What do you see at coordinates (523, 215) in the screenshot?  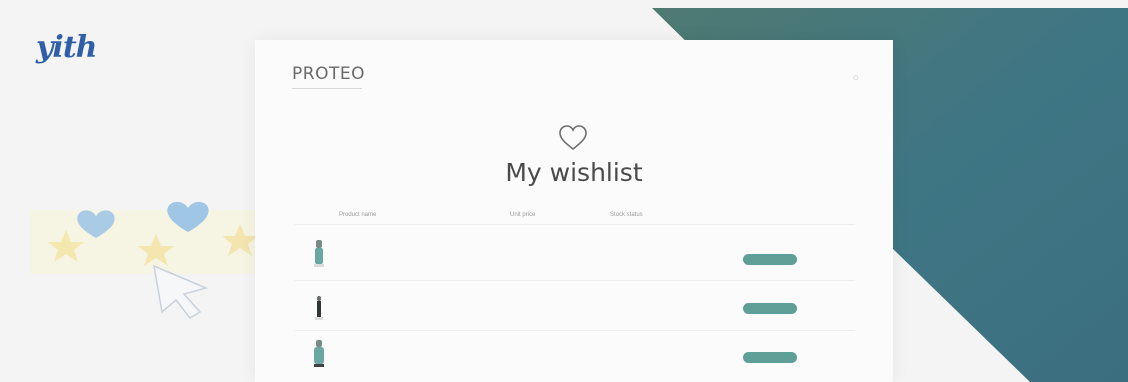 I see `column-header-price: Unit price` at bounding box center [523, 215].